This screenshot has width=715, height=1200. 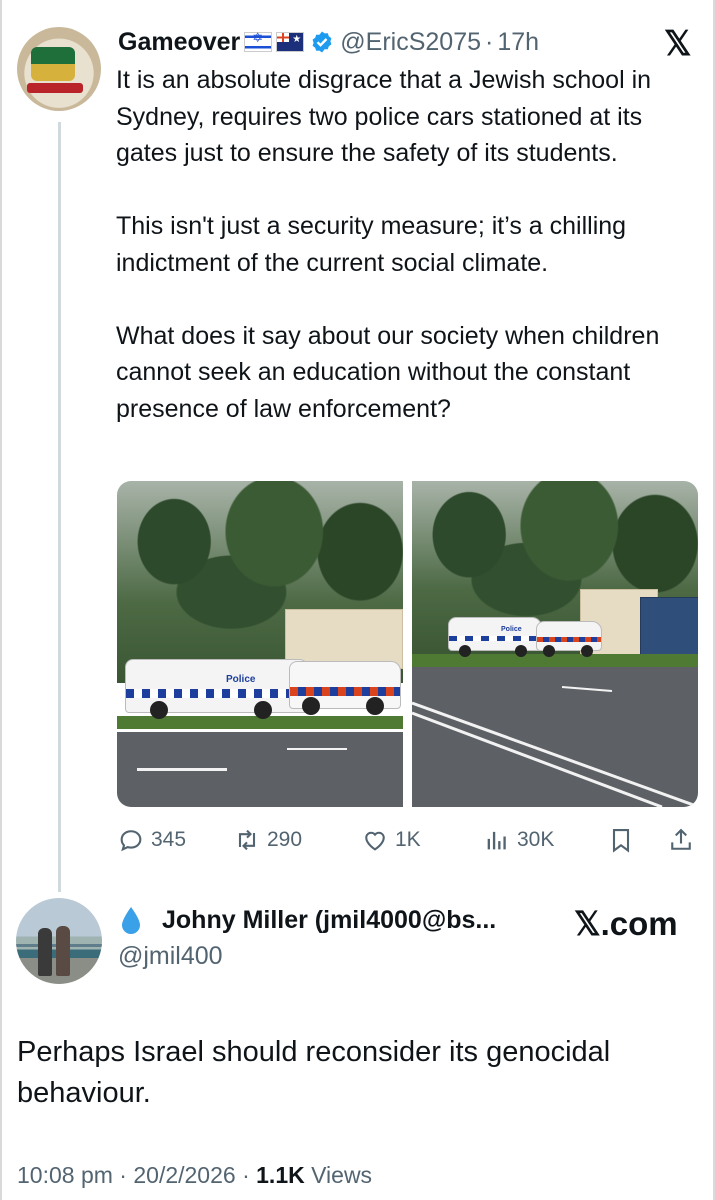 I want to click on tweet-header: Gameover @EricS2075 · 17h, so click(x=328, y=42).